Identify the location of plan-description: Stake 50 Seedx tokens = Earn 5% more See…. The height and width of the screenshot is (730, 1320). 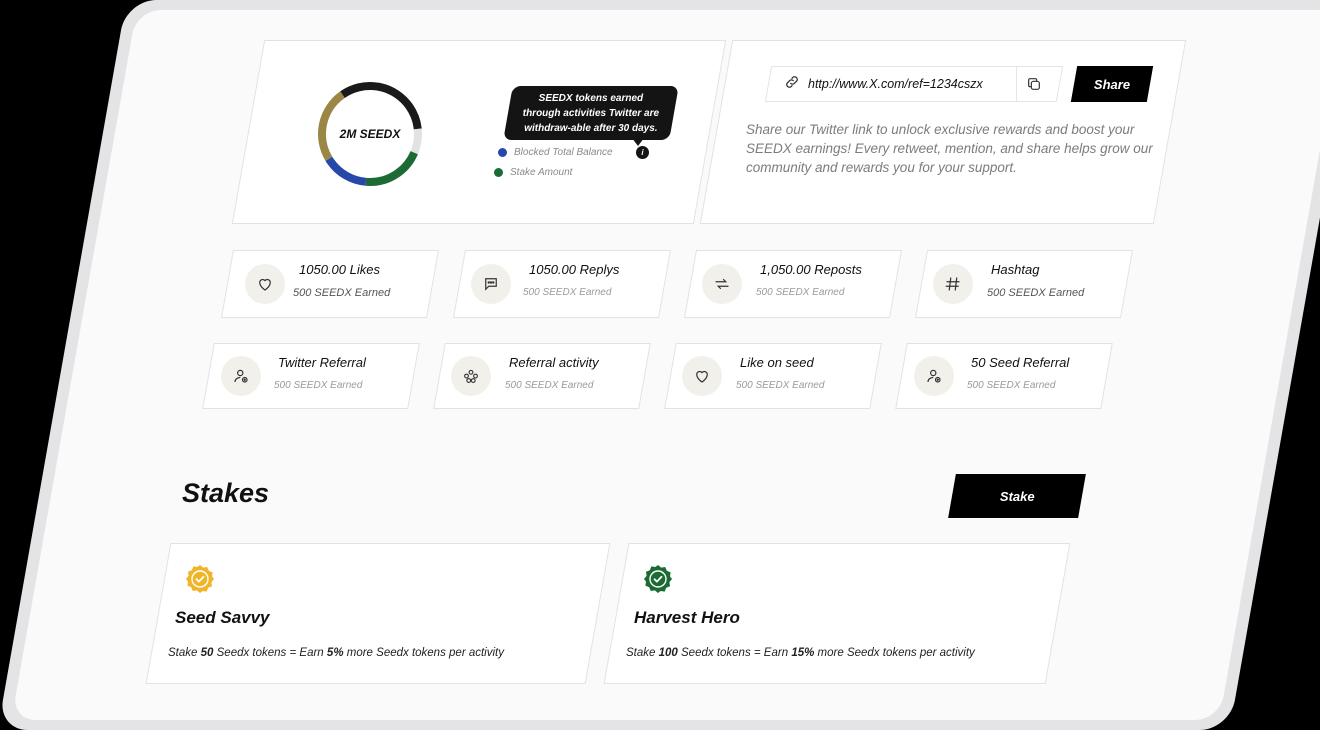
(336, 653).